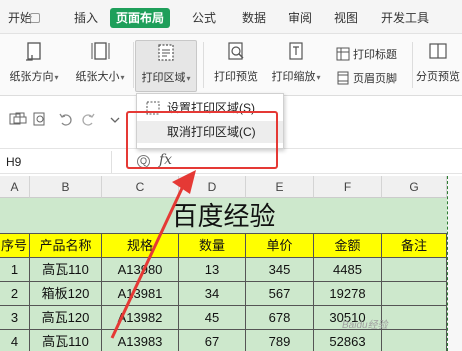  I want to click on table-cell: 箱板120, so click(66, 294).